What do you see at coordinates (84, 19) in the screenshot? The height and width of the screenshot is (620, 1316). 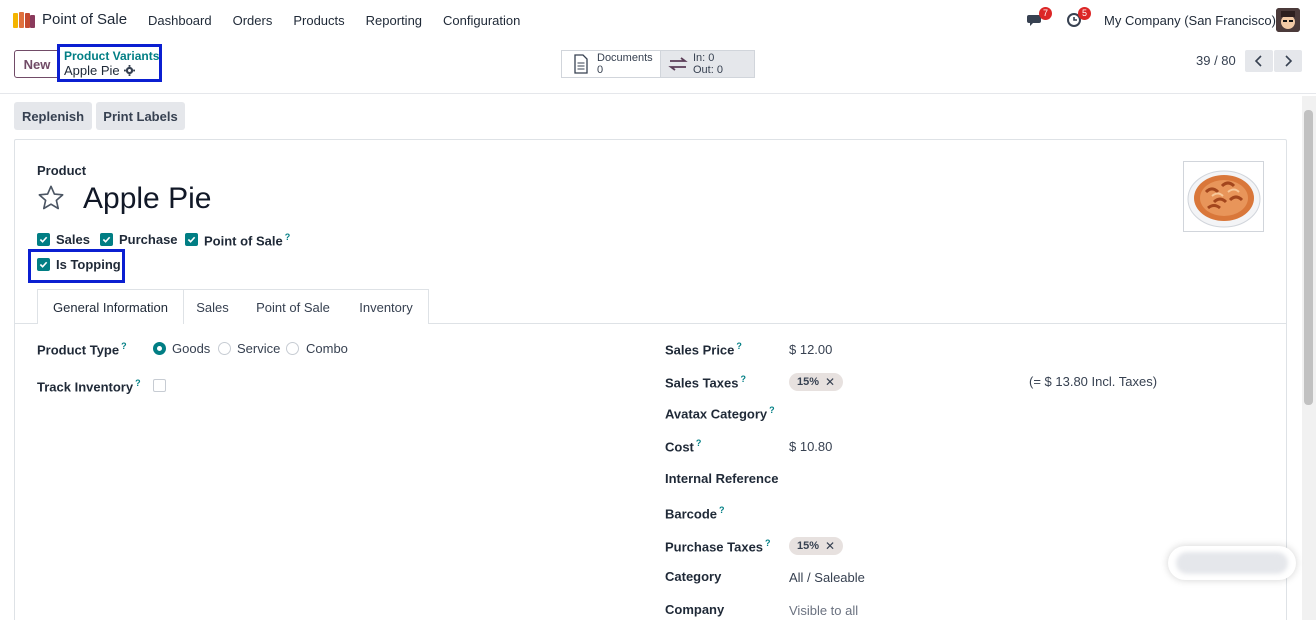 I see `app-name: Point of Sale` at bounding box center [84, 19].